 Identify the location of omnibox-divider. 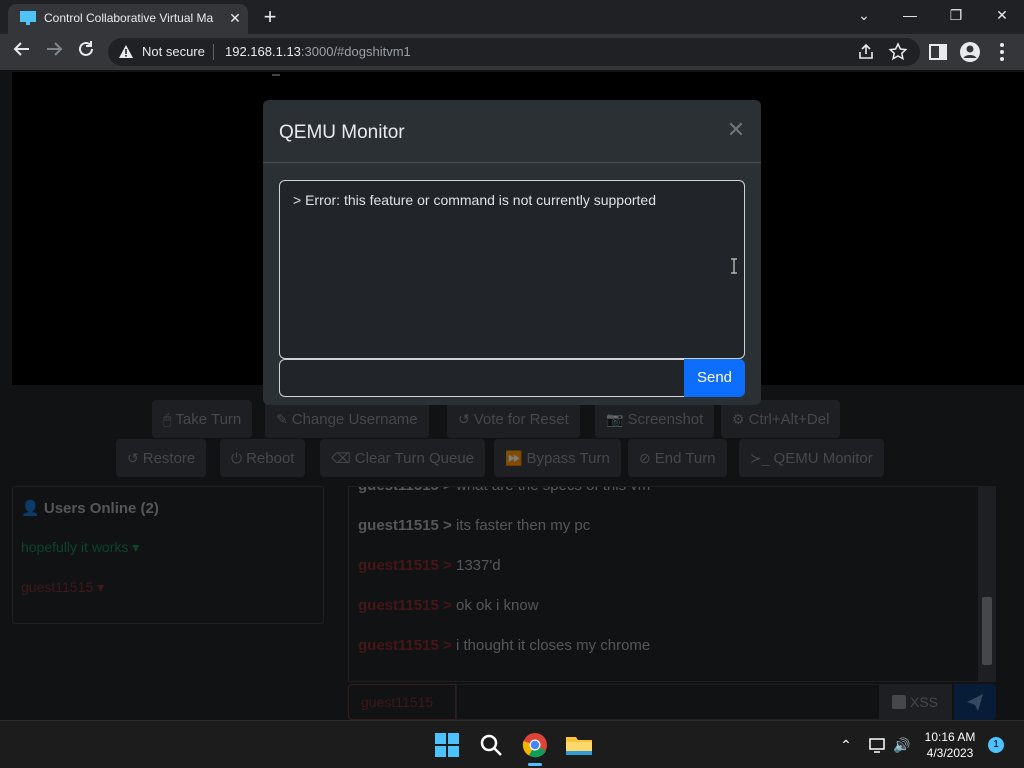
(213, 52).